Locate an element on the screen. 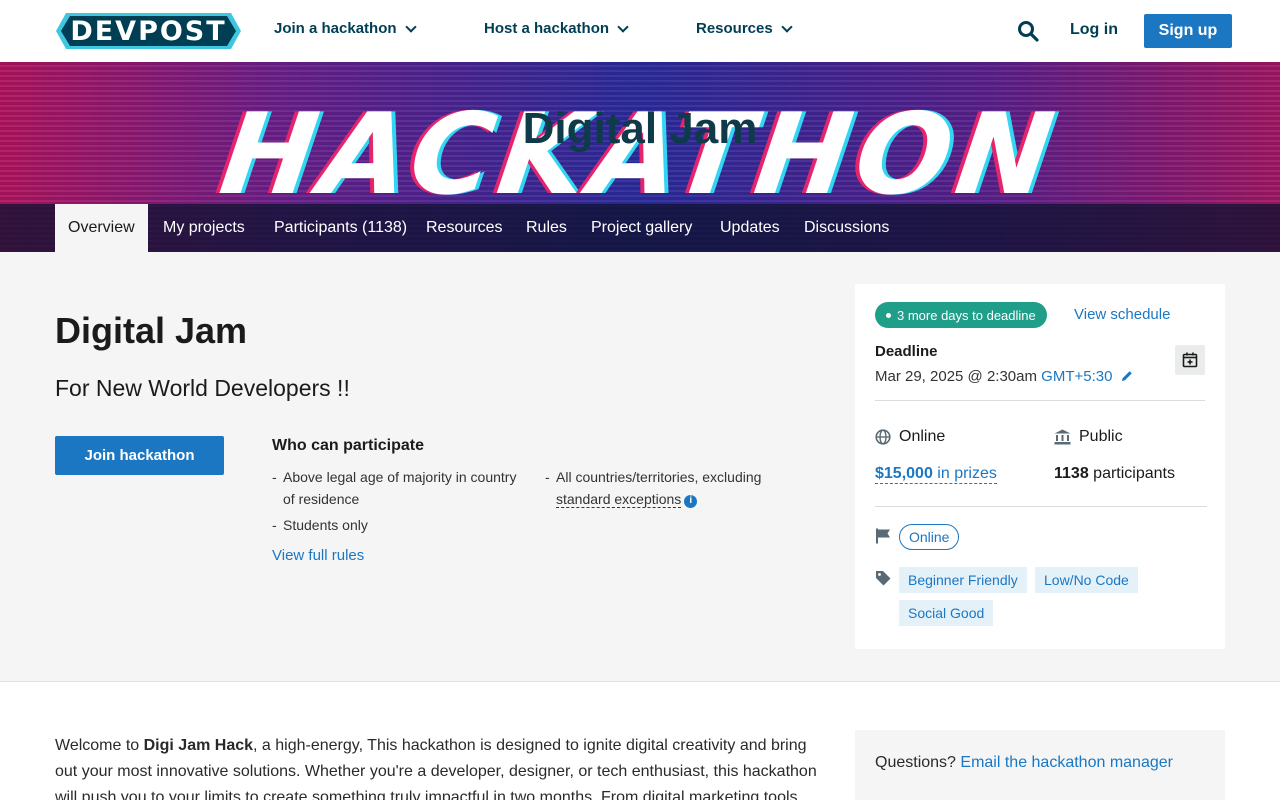 This screenshot has height=800, width=1280. deadline-value: Mar 29, 2025 @ 2:30am GMT+5:30 is located at coordinates (1004, 376).